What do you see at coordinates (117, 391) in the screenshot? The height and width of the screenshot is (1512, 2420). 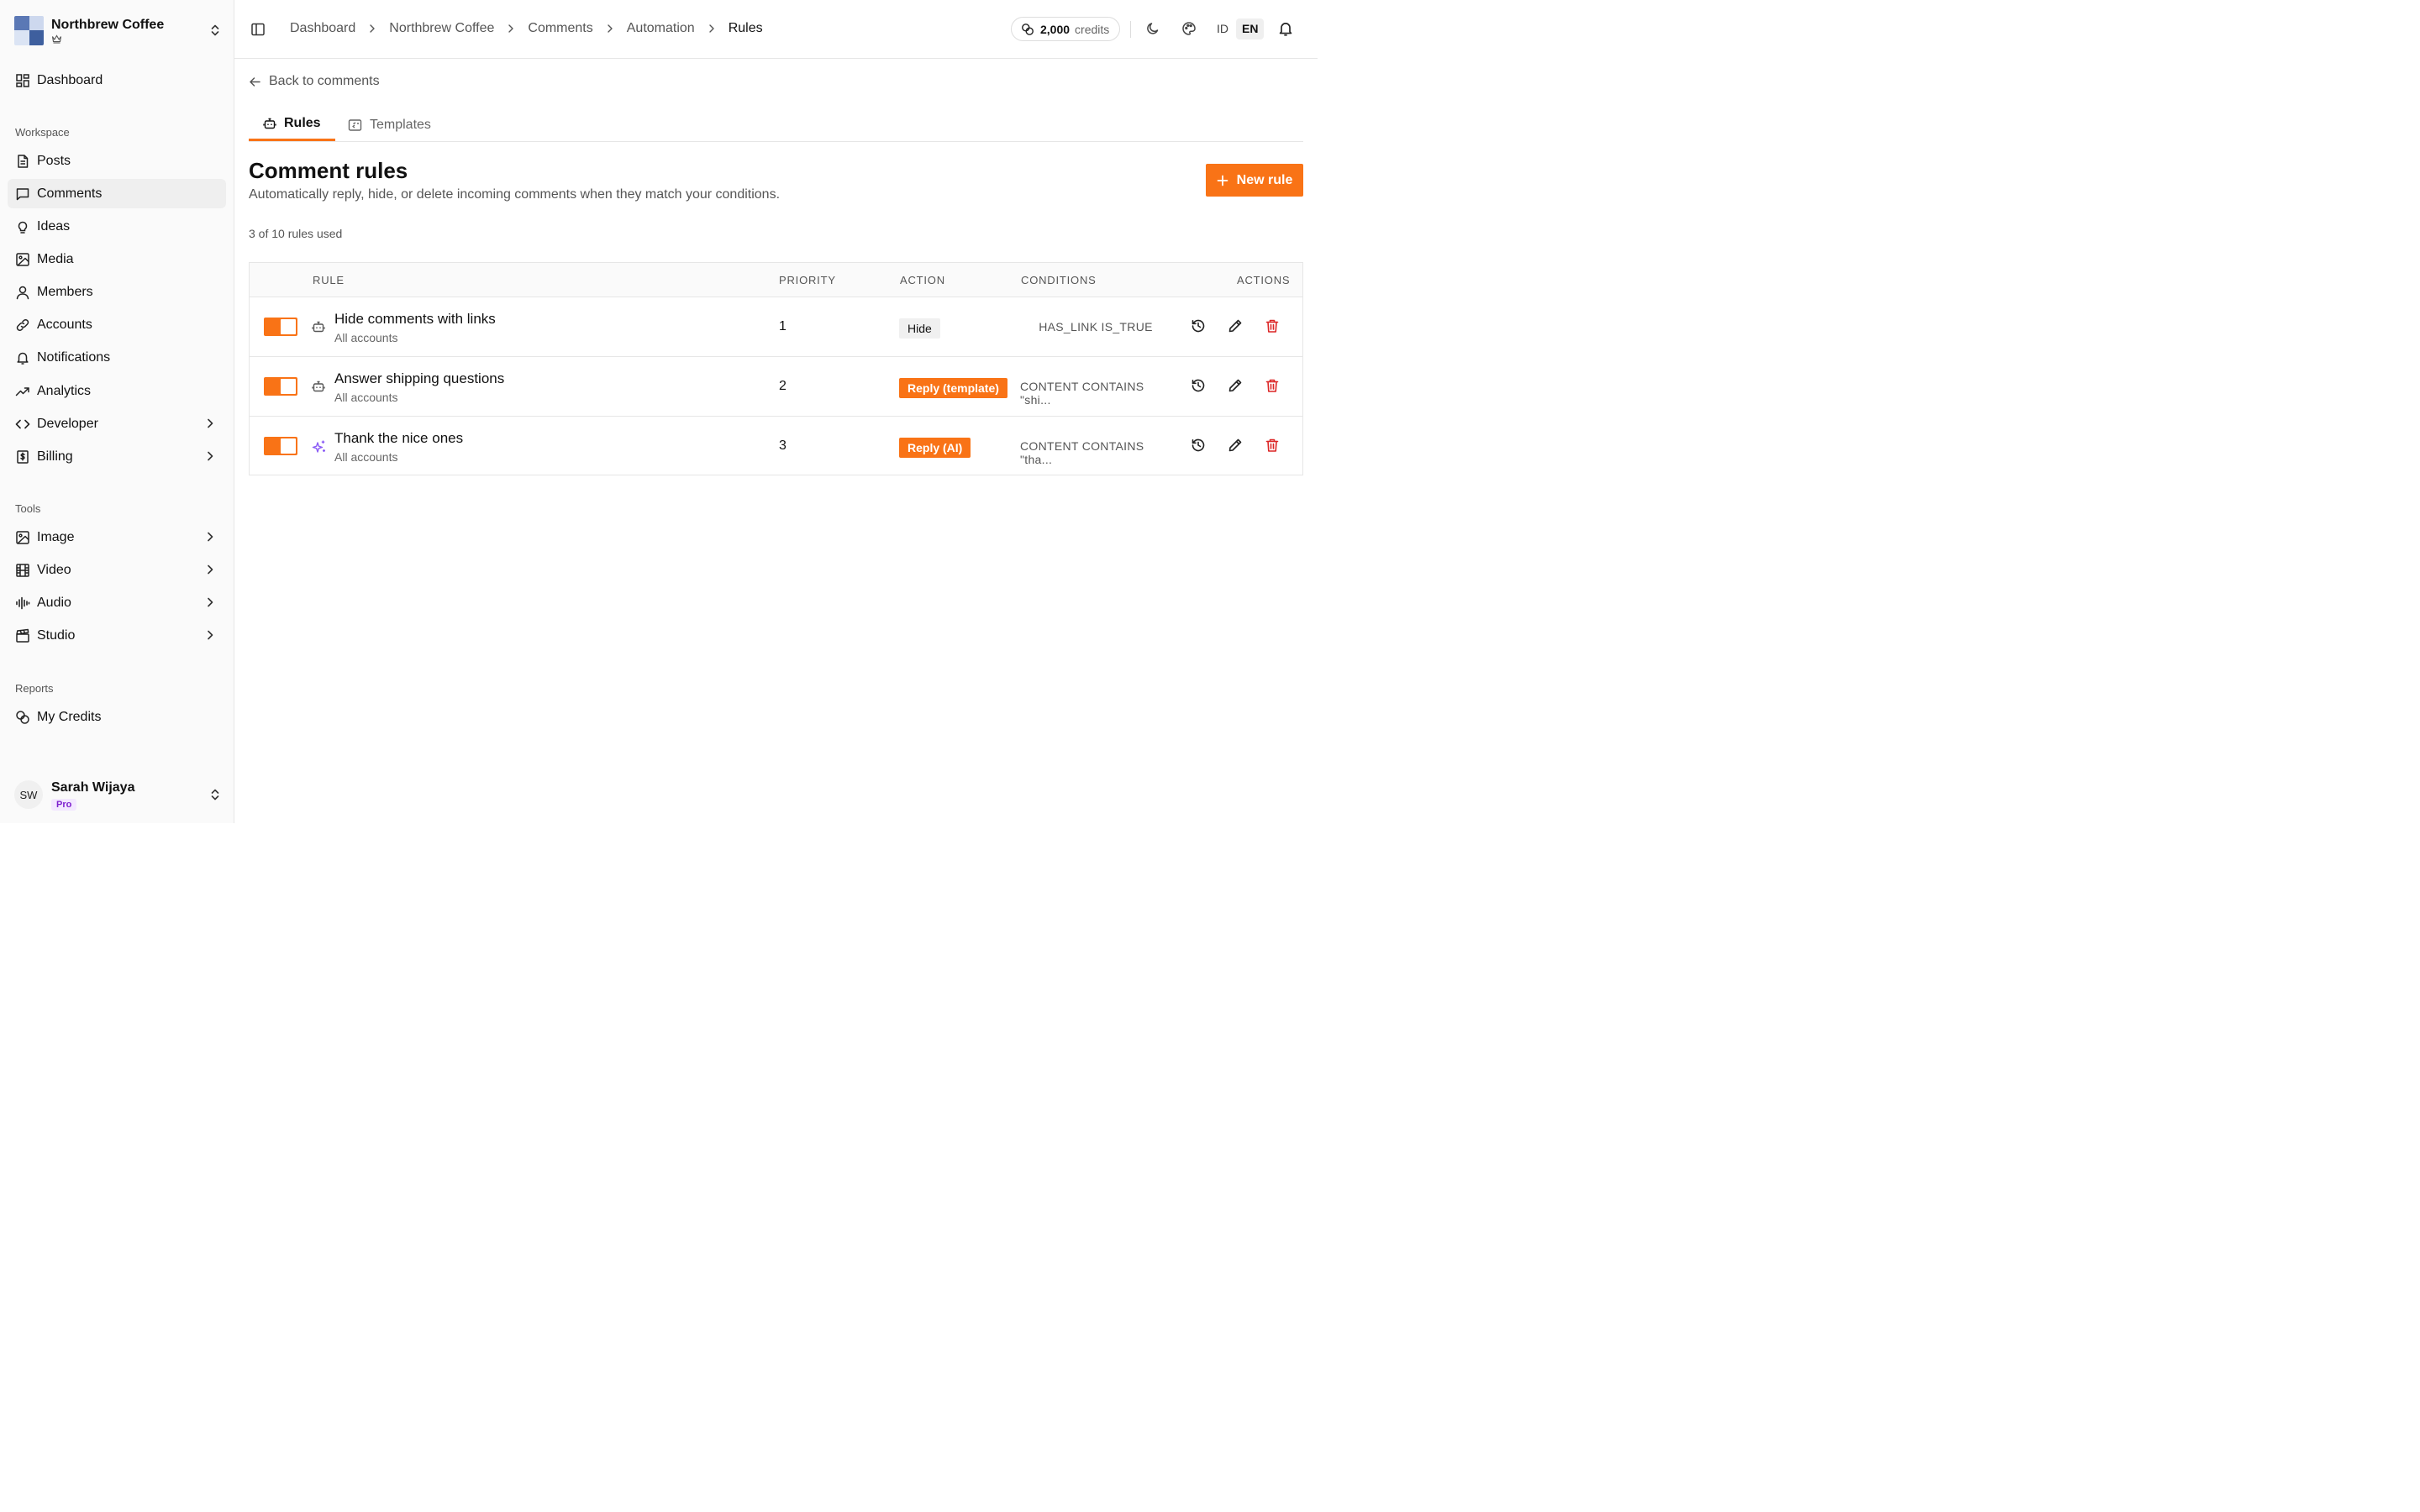 I see `sidebar-item-analytics: Analytics` at bounding box center [117, 391].